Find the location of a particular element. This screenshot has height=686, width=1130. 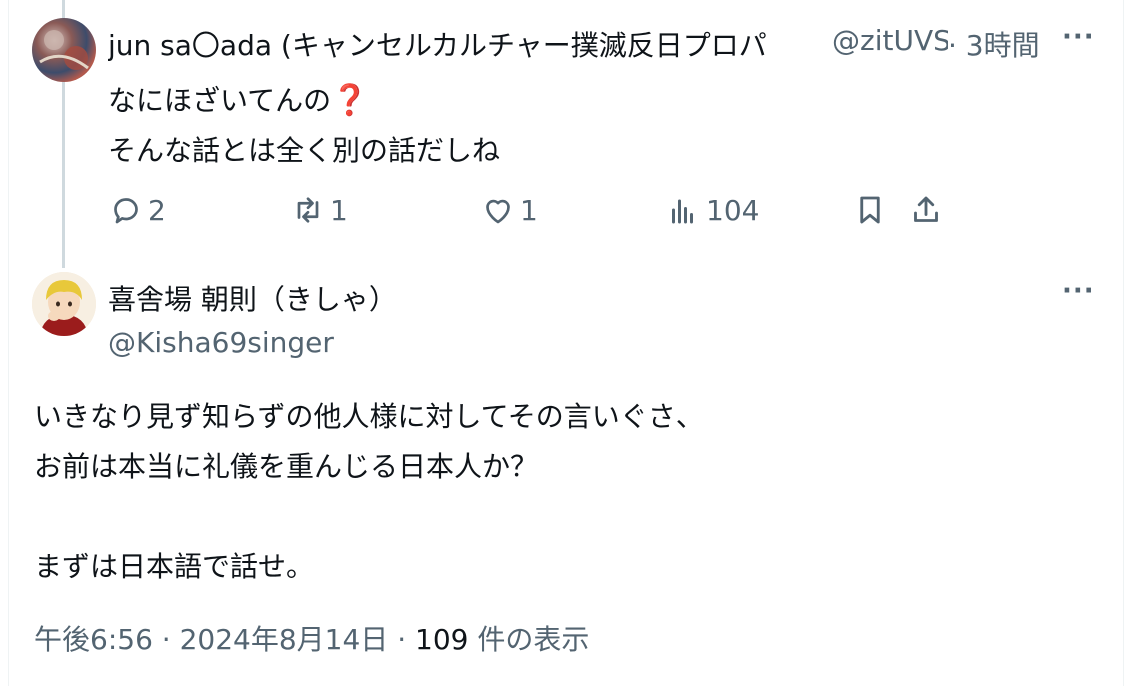

share-button is located at coordinates (928, 210).